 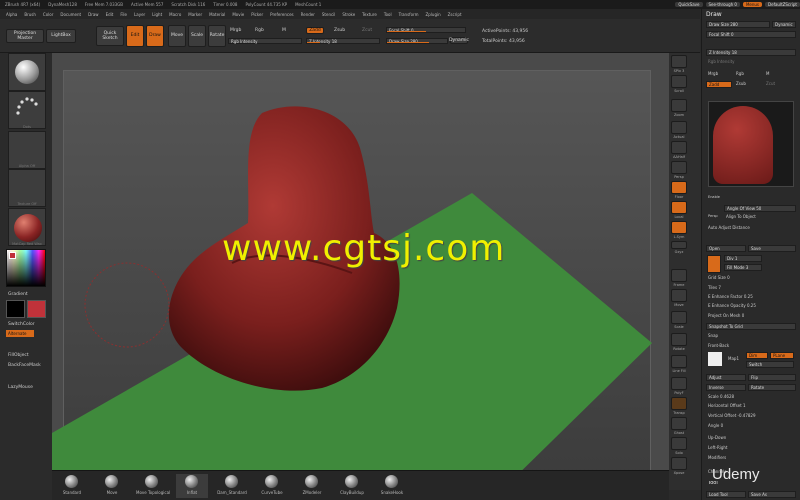 What do you see at coordinates (782, 4) in the screenshot?
I see `default-zscript-button: DefaultZScript` at bounding box center [782, 4].